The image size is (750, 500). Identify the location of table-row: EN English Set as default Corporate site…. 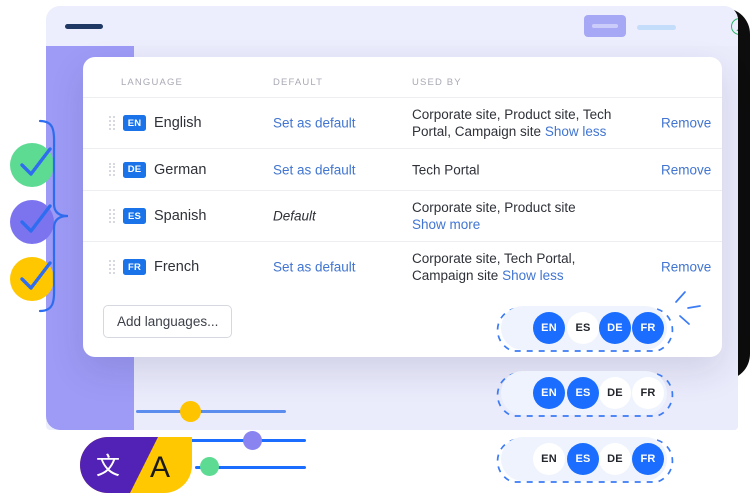
(402, 122).